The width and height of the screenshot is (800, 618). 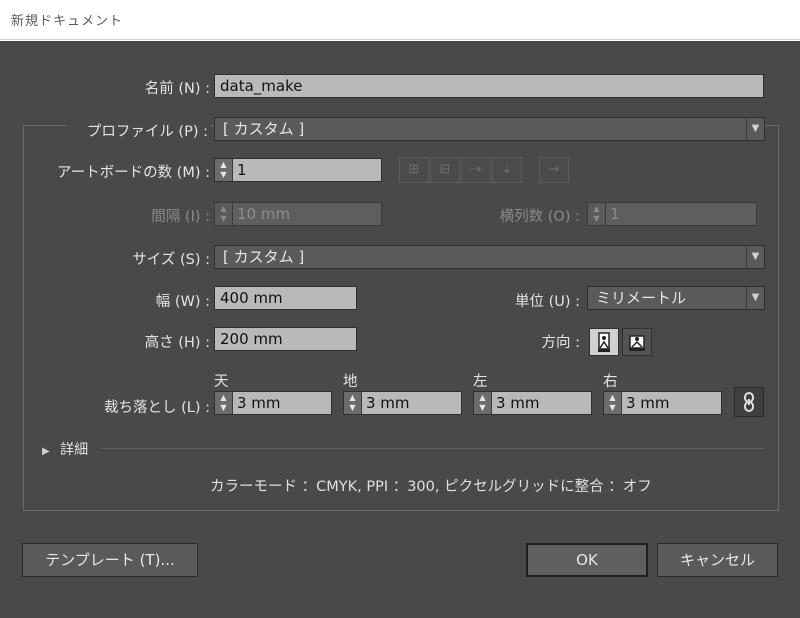 What do you see at coordinates (489, 129) in the screenshot?
I see `profile-select: [ カスタム ] ▼` at bounding box center [489, 129].